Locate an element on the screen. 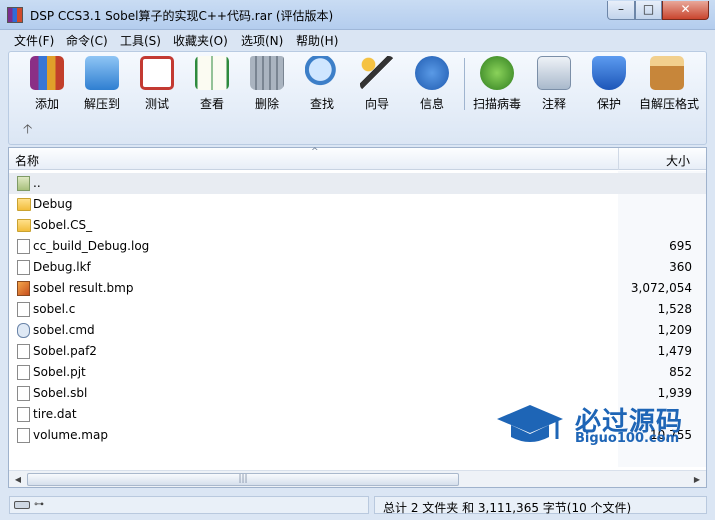  list-item: sobel result.bmp 3,072,054 is located at coordinates (357, 288).